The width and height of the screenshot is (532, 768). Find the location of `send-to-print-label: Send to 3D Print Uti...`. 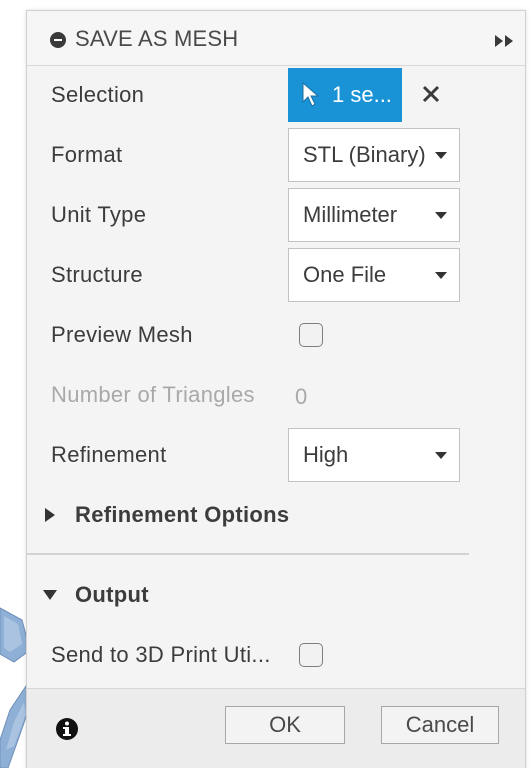

send-to-print-label: Send to 3D Print Uti... is located at coordinates (161, 654).